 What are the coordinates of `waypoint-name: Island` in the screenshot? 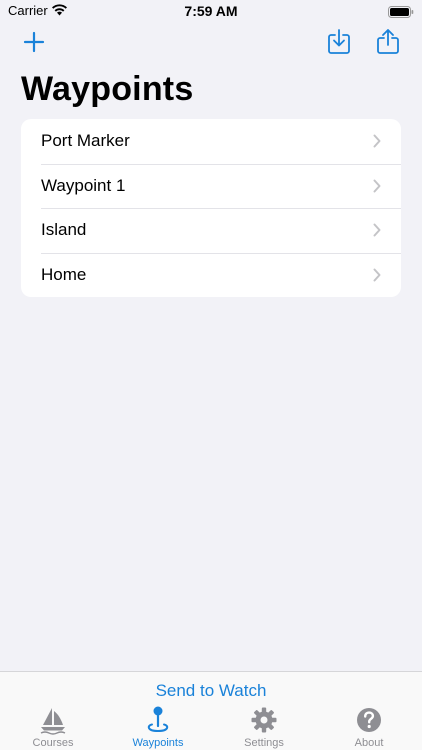 It's located at (64, 230).